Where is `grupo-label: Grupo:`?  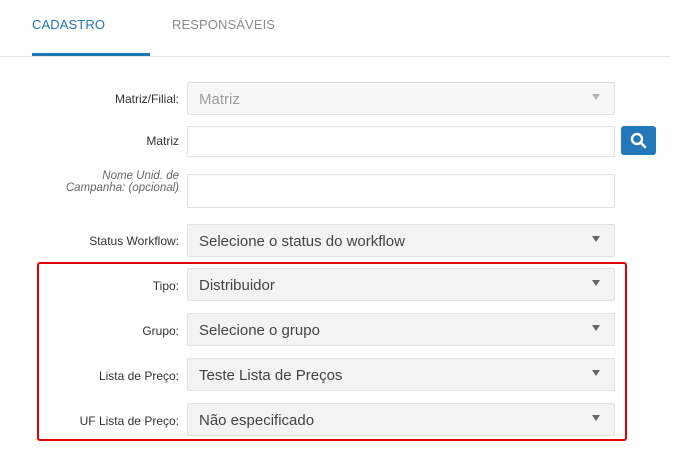 grupo-label: Grupo: is located at coordinates (160, 331).